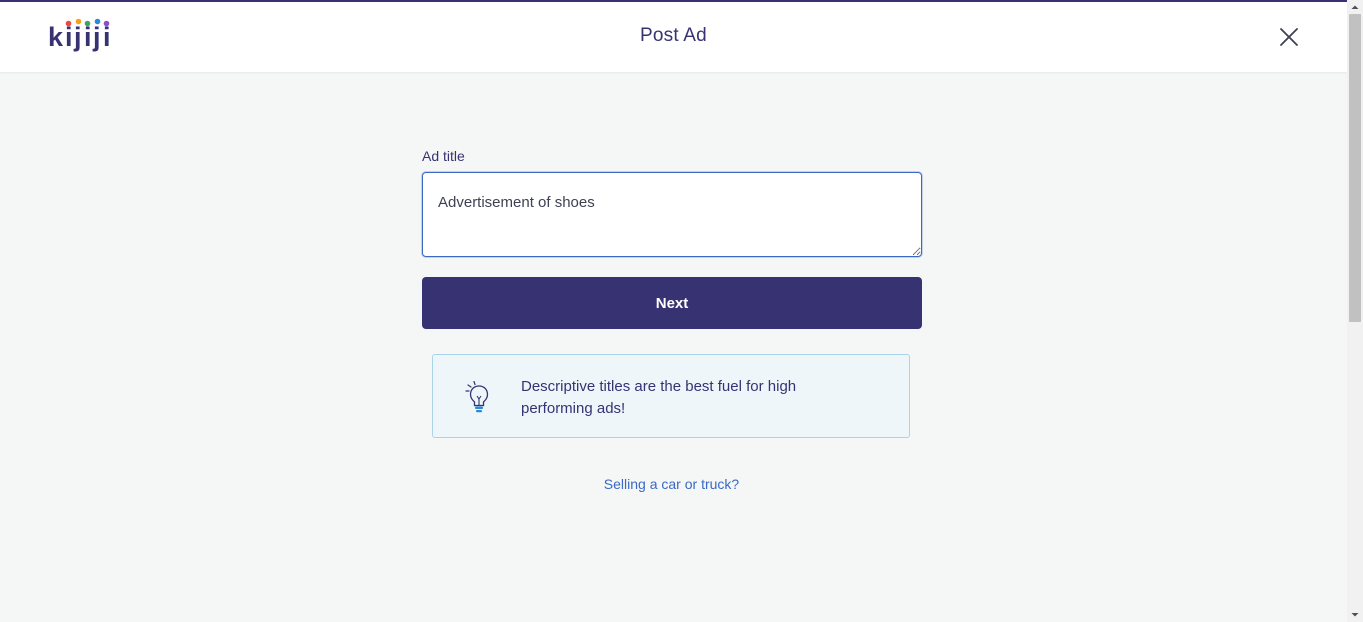 The image size is (1363, 622). What do you see at coordinates (672, 303) in the screenshot?
I see `next-button: Next` at bounding box center [672, 303].